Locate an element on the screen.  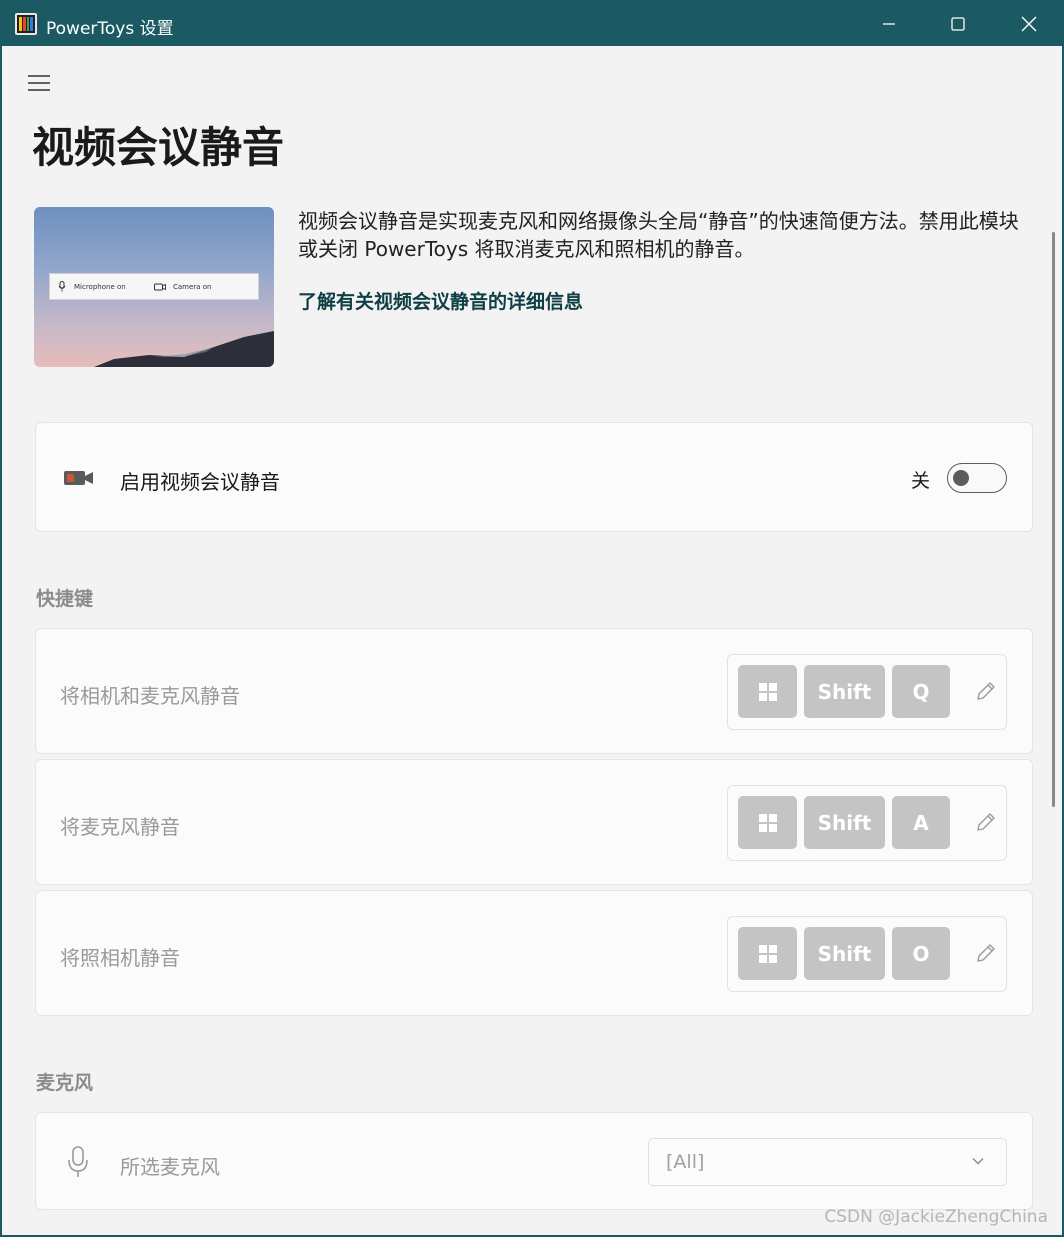
close-button is located at coordinates (1029, 24).